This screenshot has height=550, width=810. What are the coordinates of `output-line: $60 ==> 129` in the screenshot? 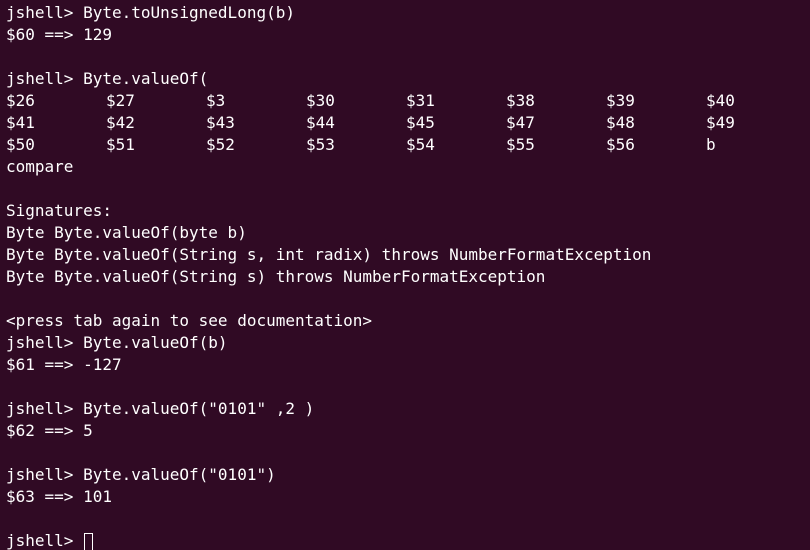 It's located at (59, 34).